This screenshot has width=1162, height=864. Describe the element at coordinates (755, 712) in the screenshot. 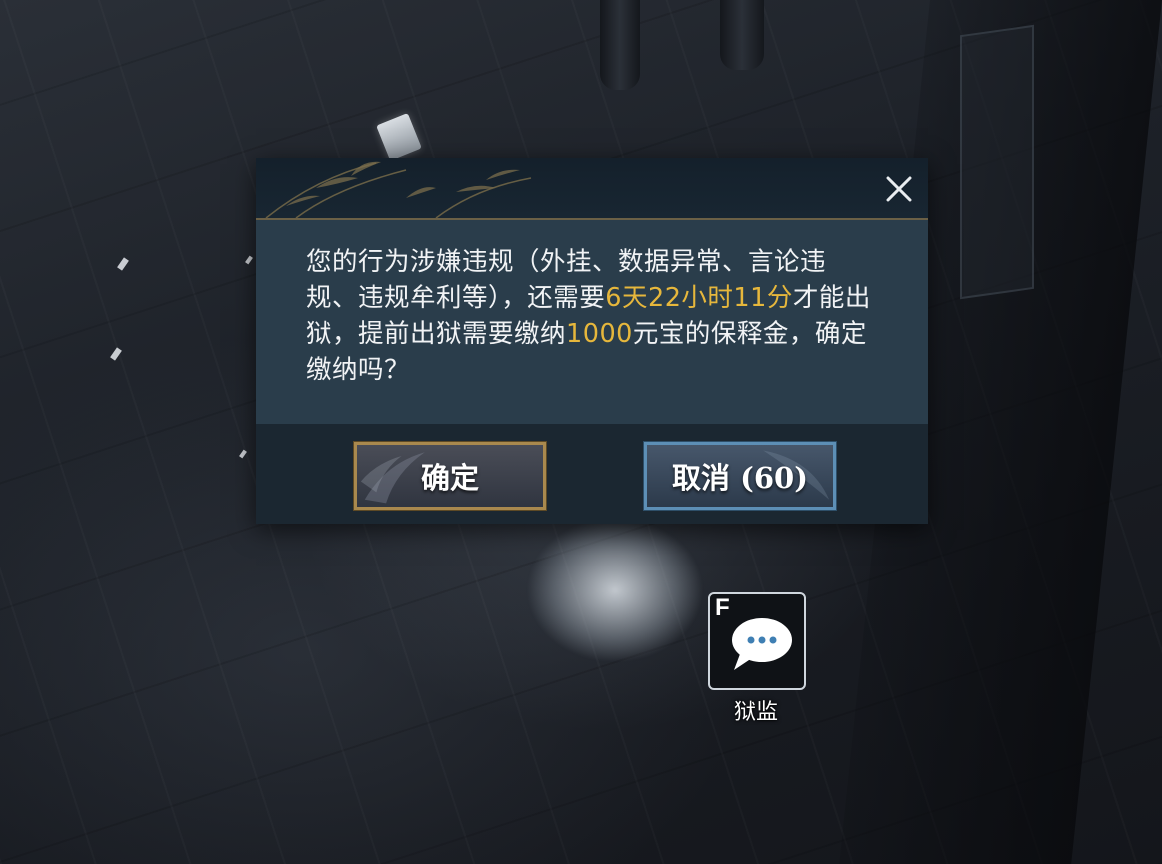

I see `npc-name-label: 狱监` at that location.